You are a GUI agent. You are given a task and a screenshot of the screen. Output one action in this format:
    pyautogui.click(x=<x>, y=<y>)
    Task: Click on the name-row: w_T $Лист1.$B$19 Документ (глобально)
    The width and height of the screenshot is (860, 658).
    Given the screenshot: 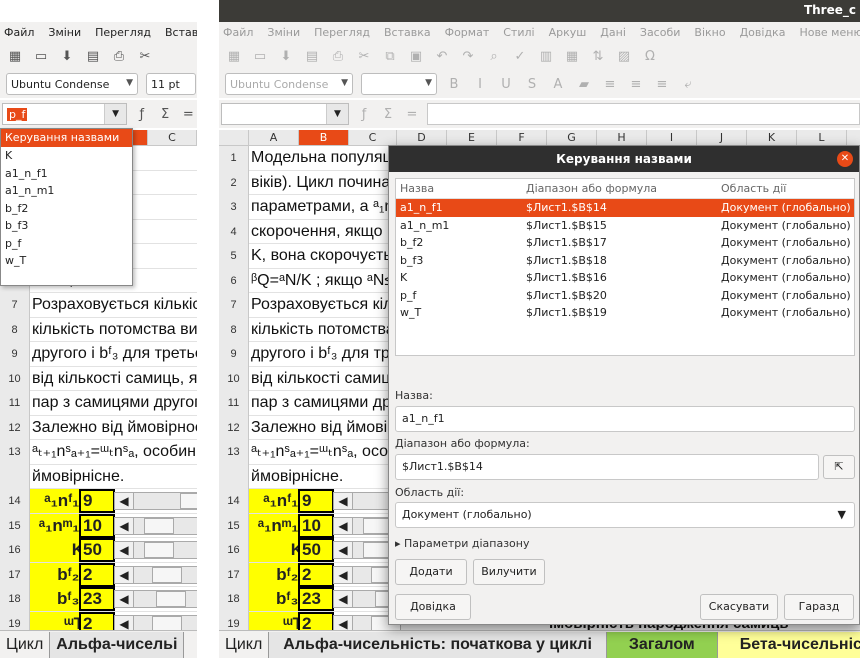 What is the action you would take?
    pyautogui.click(x=625, y=313)
    